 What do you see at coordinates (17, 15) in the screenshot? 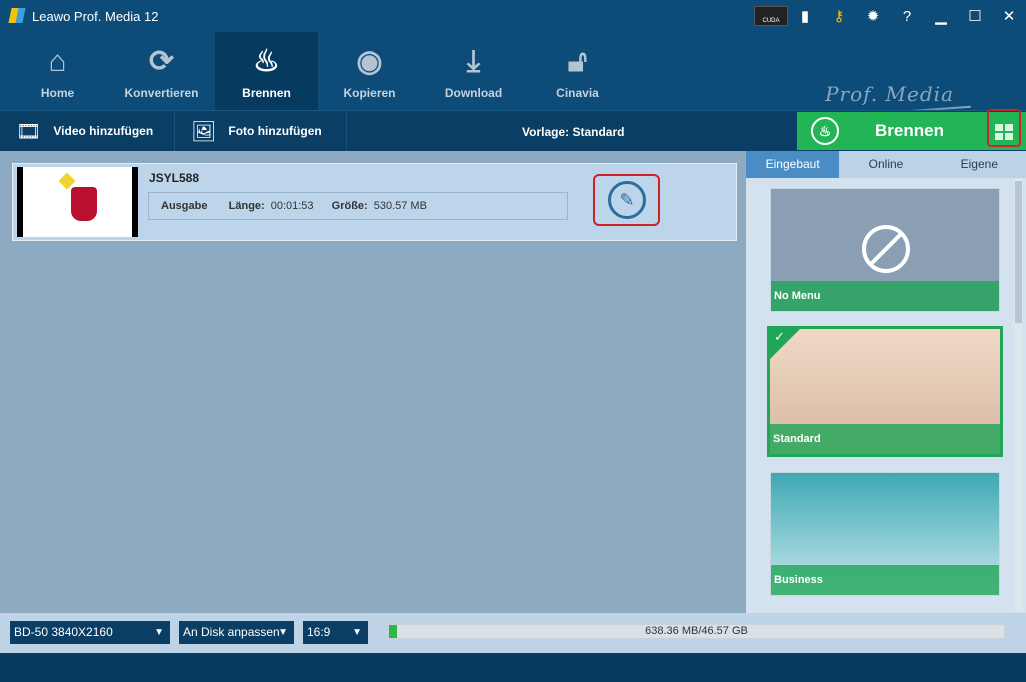
I see `app-logo-icon` at bounding box center [17, 15].